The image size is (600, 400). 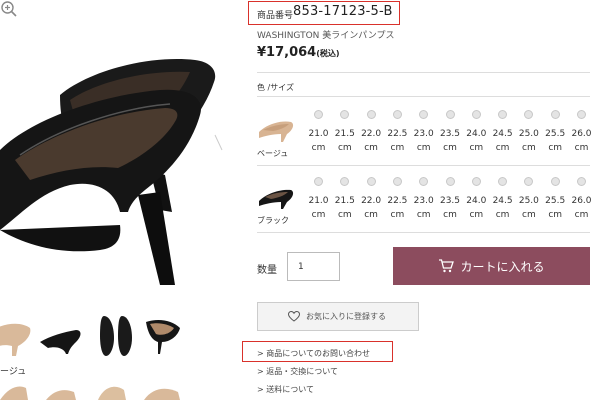 What do you see at coordinates (344, 134) in the screenshot?
I see `size-value: 21.5` at bounding box center [344, 134].